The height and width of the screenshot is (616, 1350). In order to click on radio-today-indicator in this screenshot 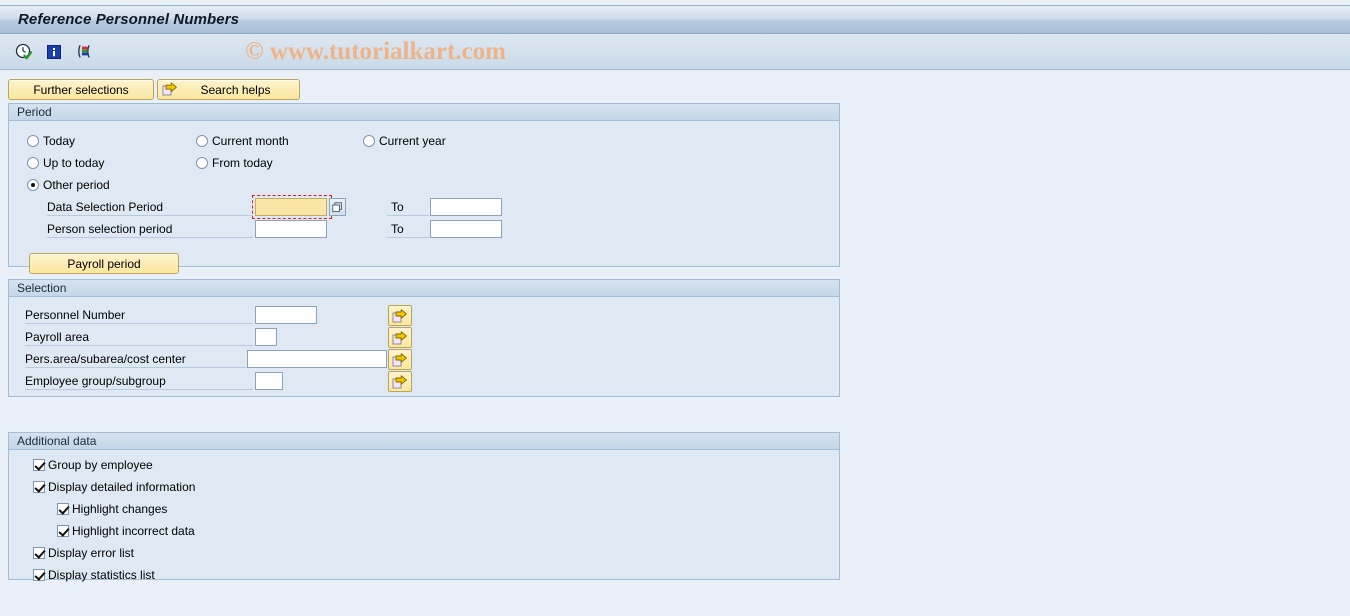, I will do `click(33, 141)`.